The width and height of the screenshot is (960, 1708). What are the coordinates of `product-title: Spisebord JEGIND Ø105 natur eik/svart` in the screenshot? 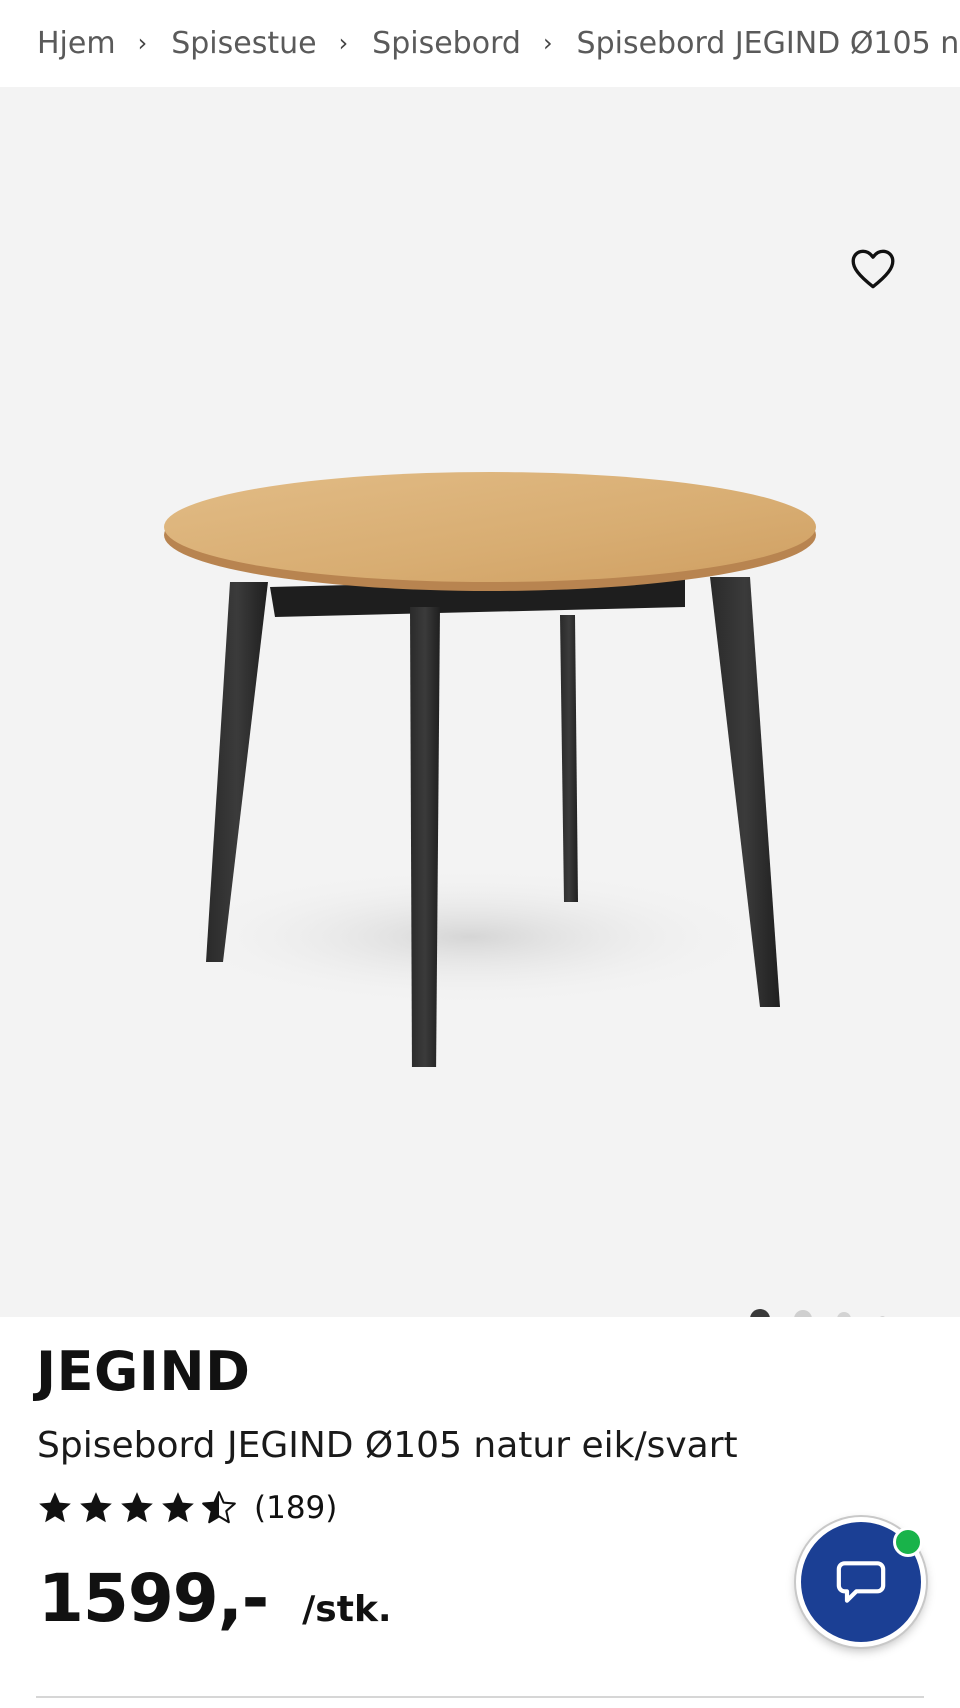 It's located at (387, 1445).